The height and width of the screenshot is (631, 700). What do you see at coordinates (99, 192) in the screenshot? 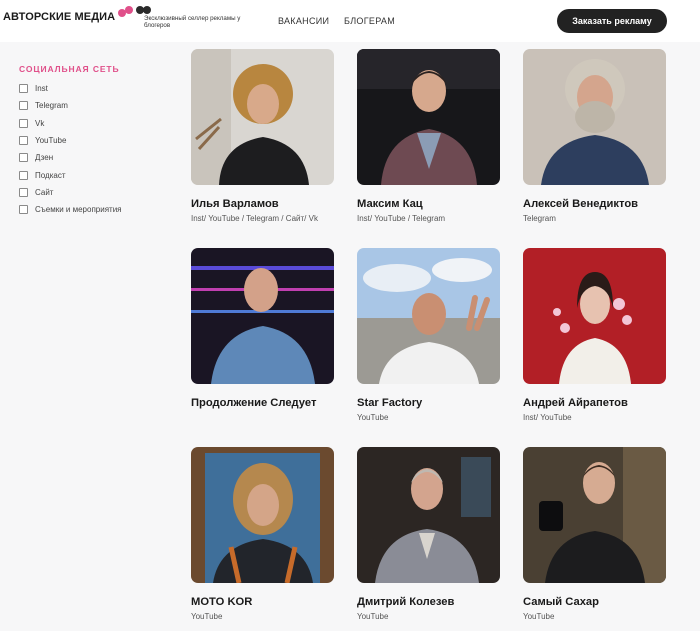
I see `filter-site: Сайт` at bounding box center [99, 192].